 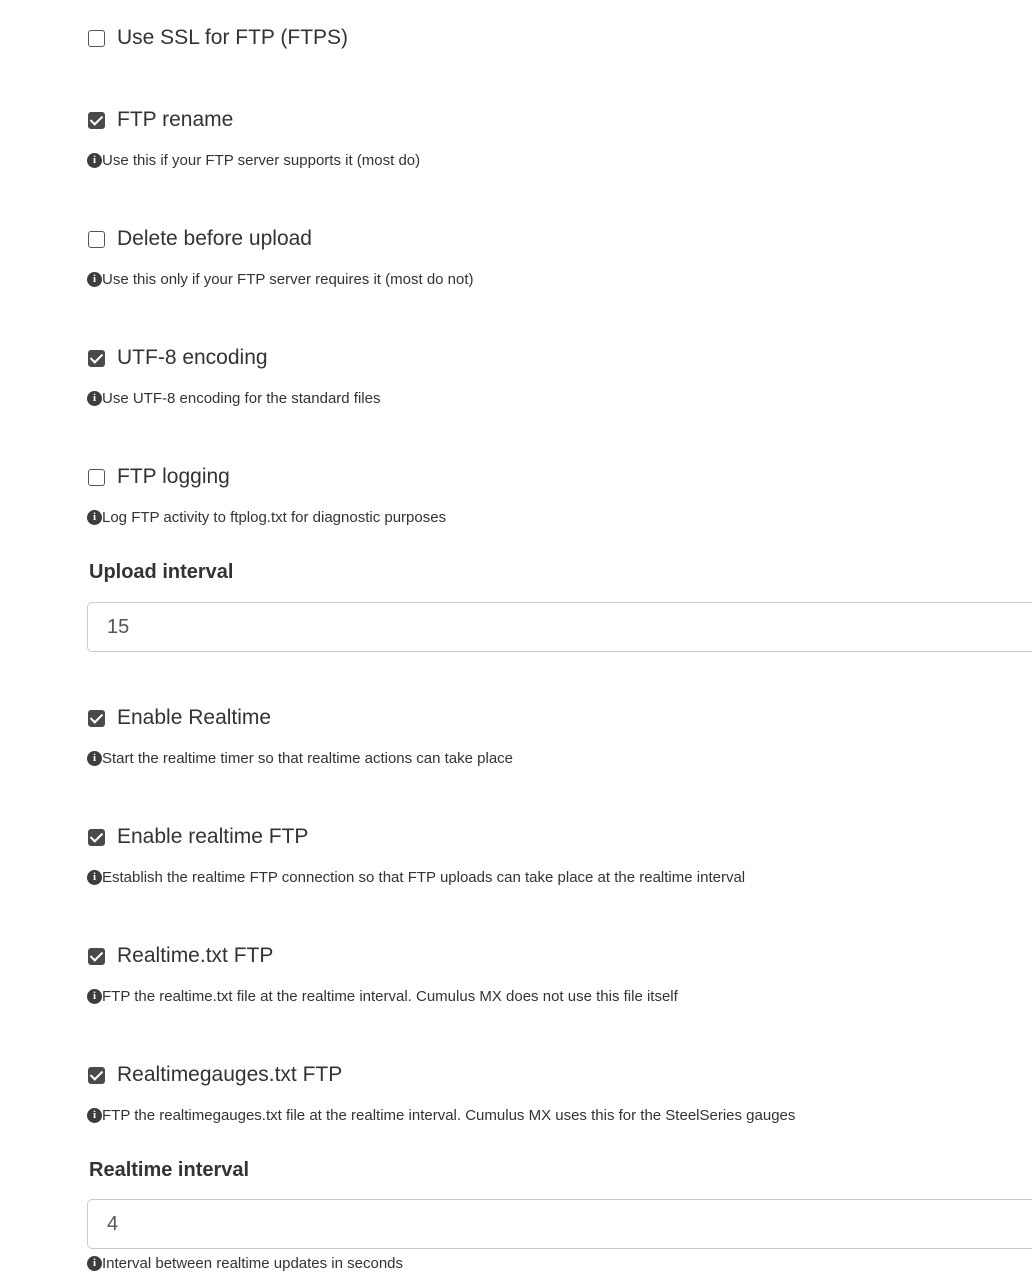 What do you see at coordinates (175, 119) in the screenshot?
I see `ftp-rename-label: FTP rename` at bounding box center [175, 119].